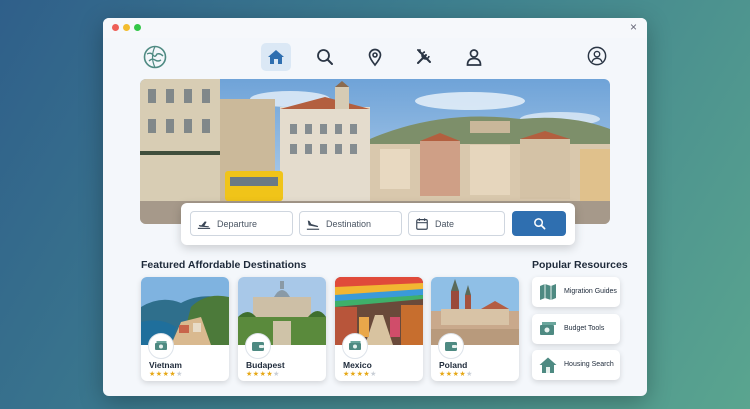 This screenshot has height=409, width=750. I want to click on nav-search-button, so click(325, 57).